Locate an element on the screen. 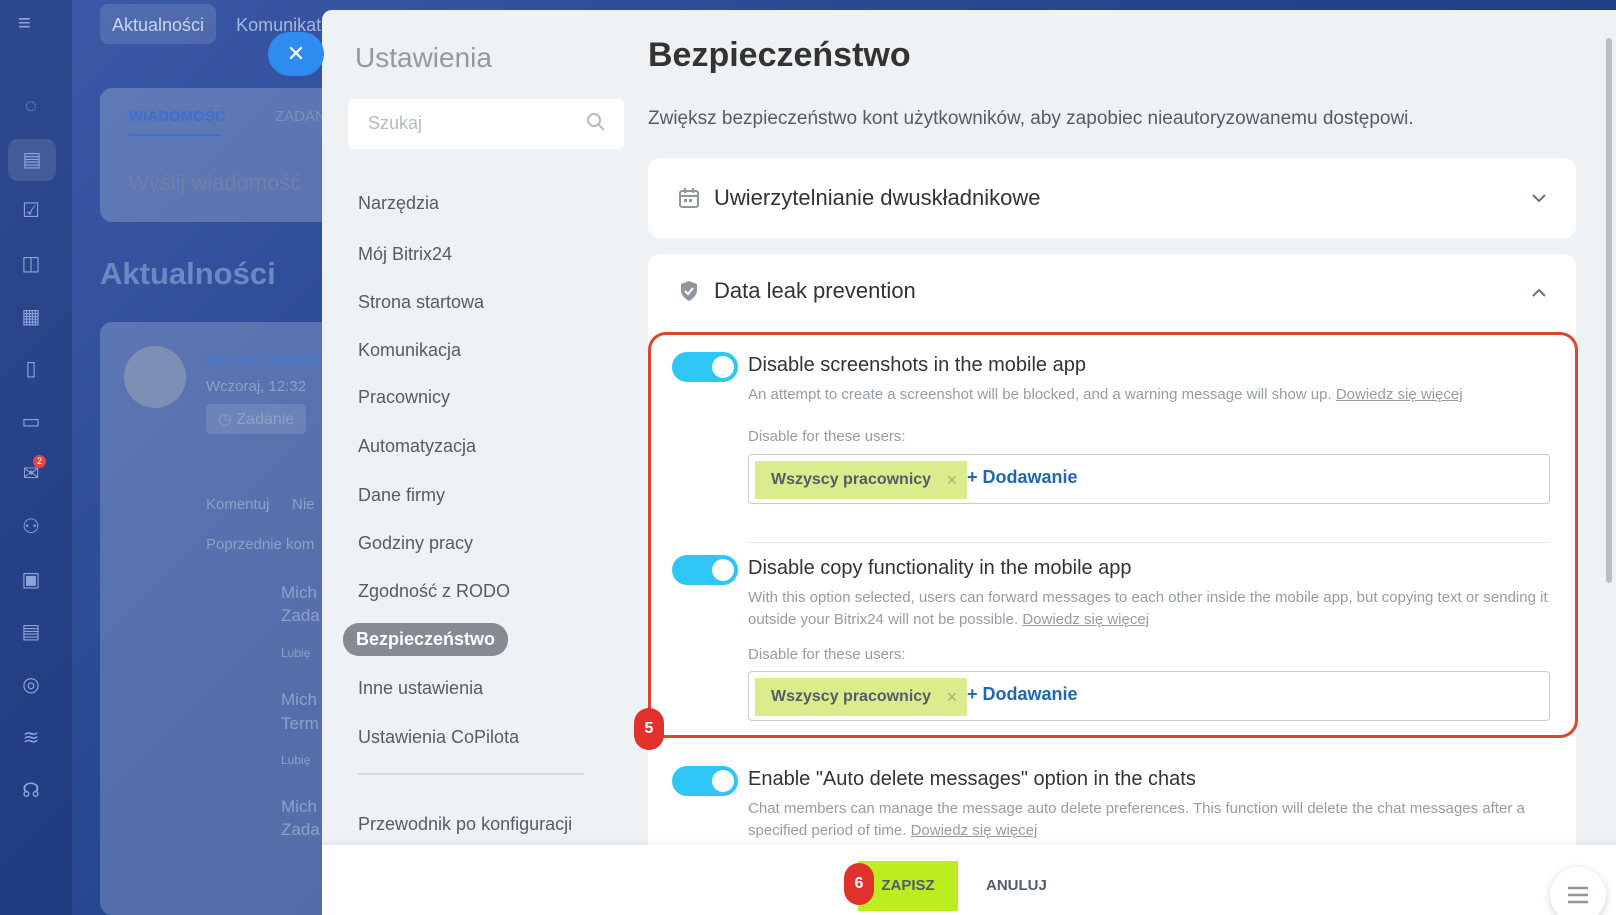 Image resolution: width=1616 pixels, height=915 pixels. section-title: Uwierzytelnianie dwuskładnikowe is located at coordinates (877, 197).